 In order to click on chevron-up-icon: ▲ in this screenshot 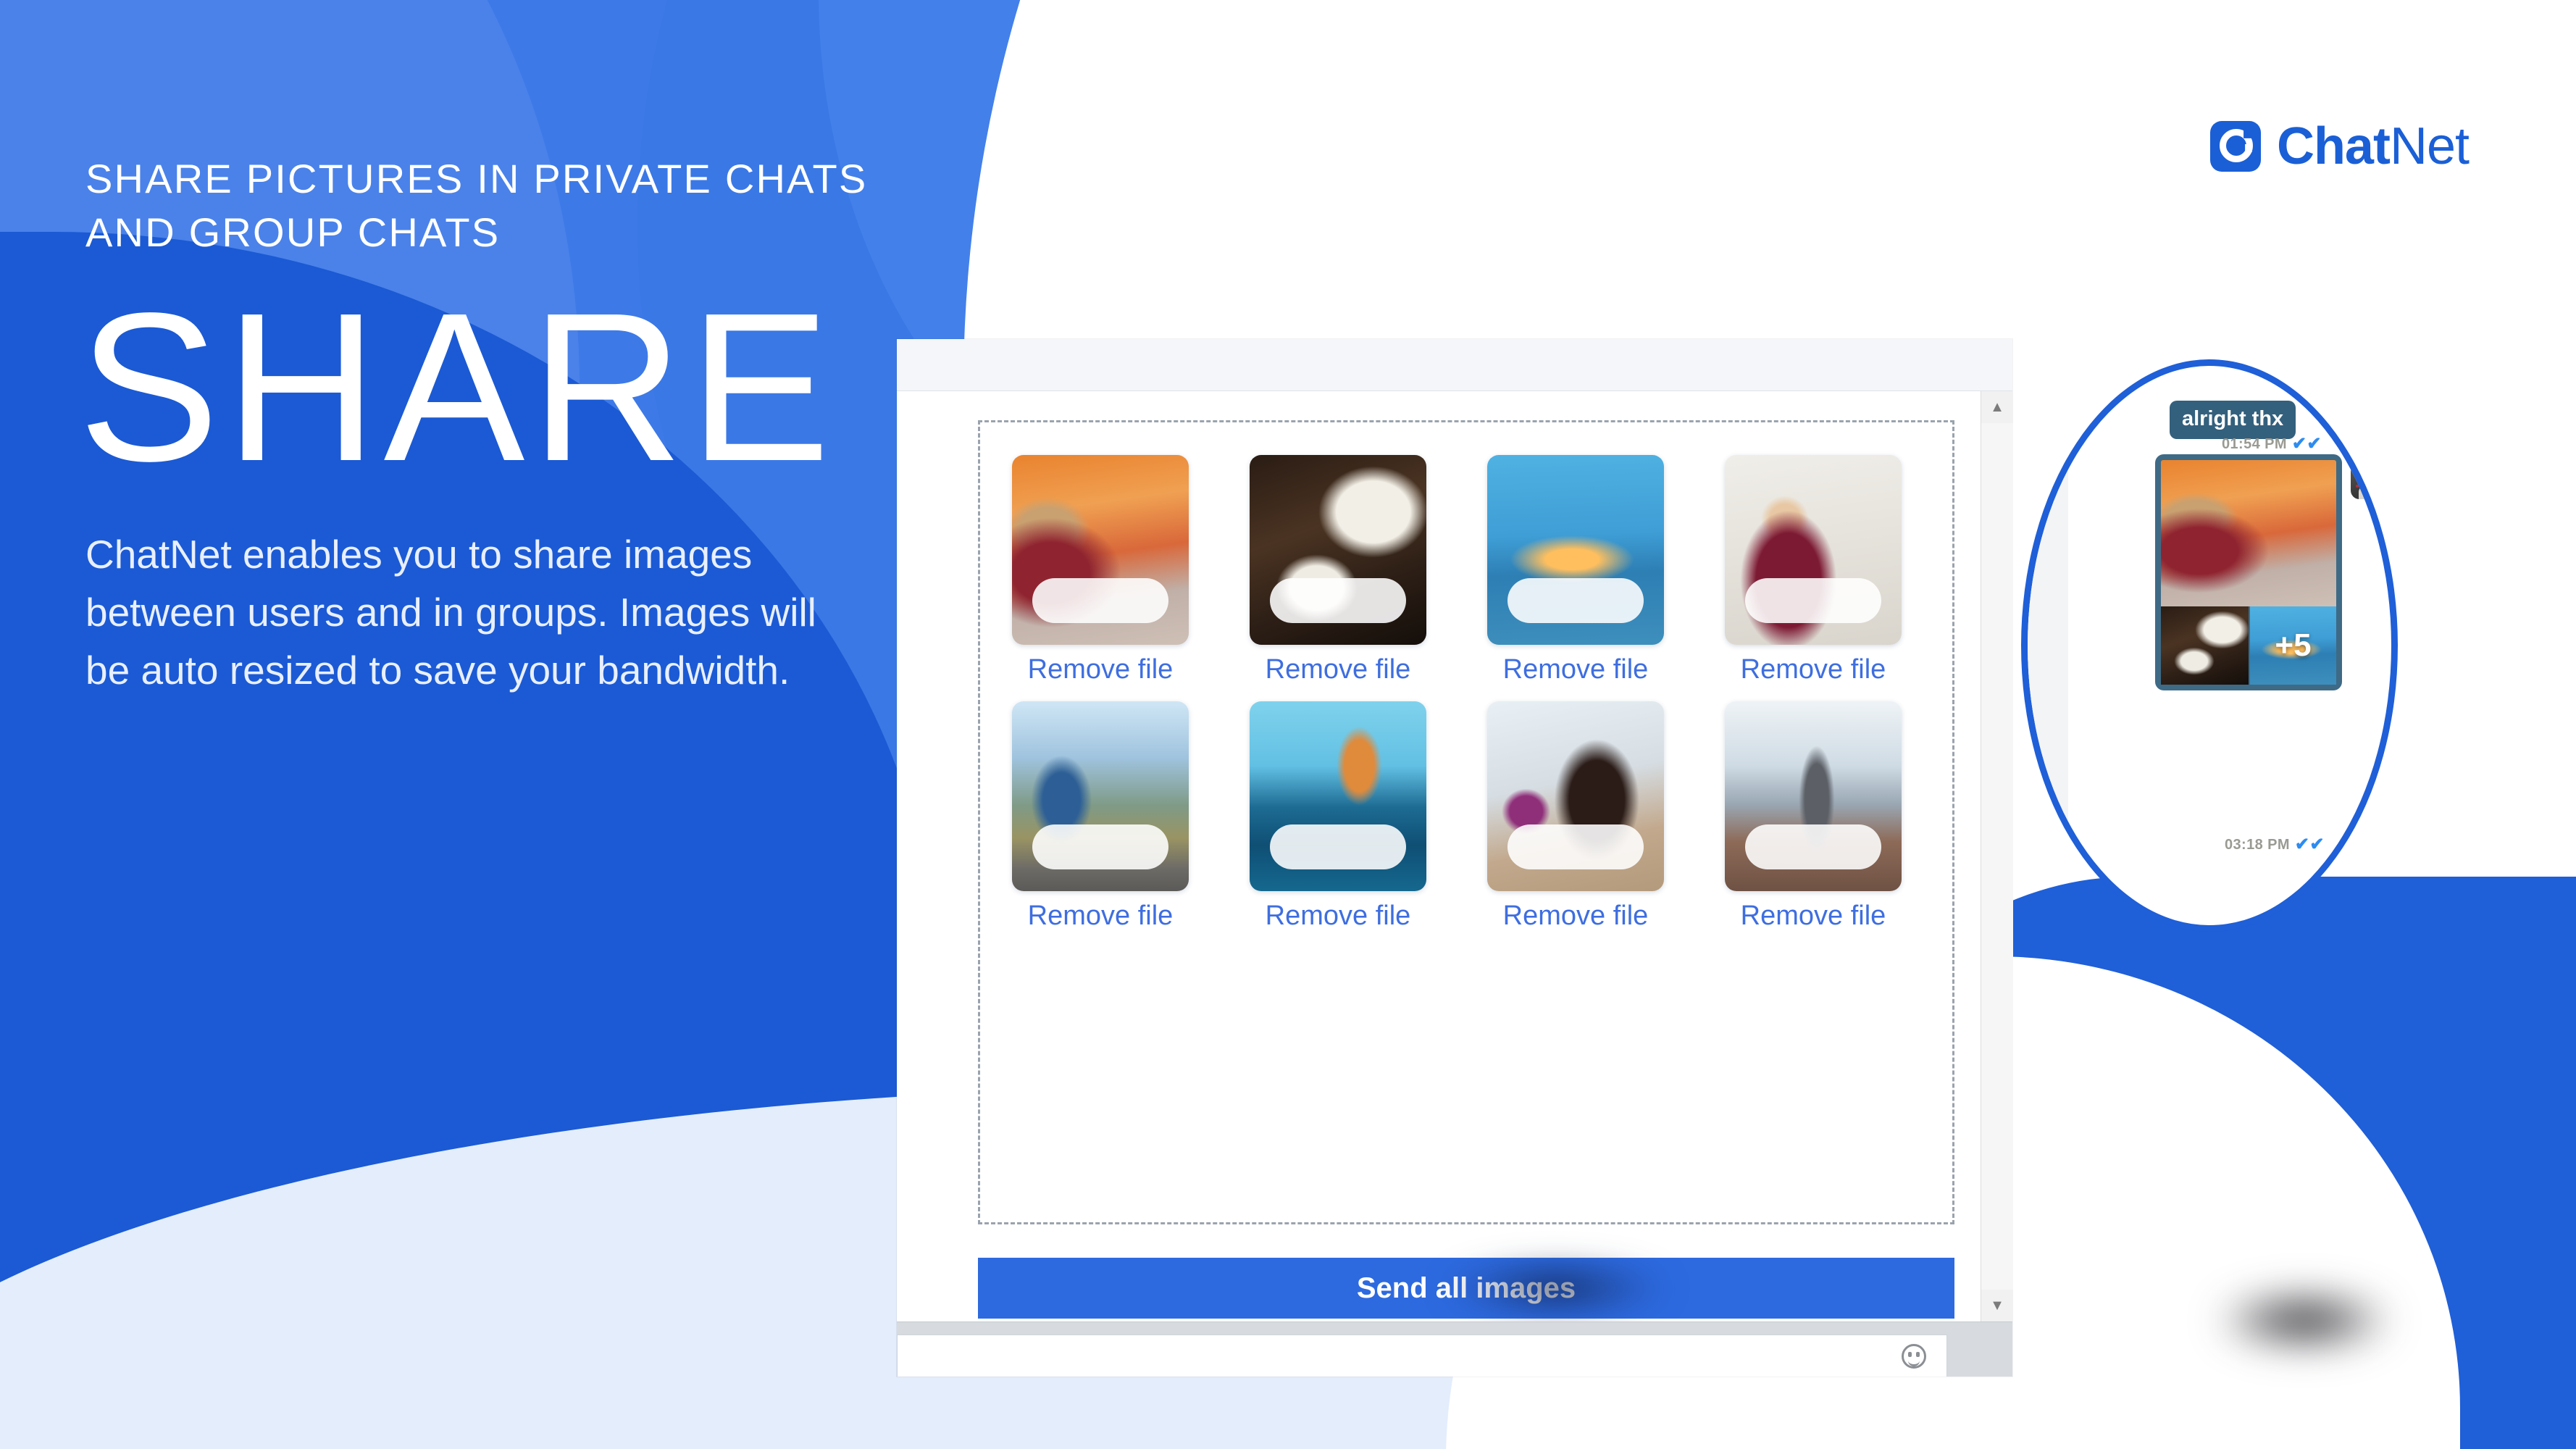, I will do `click(1997, 407)`.